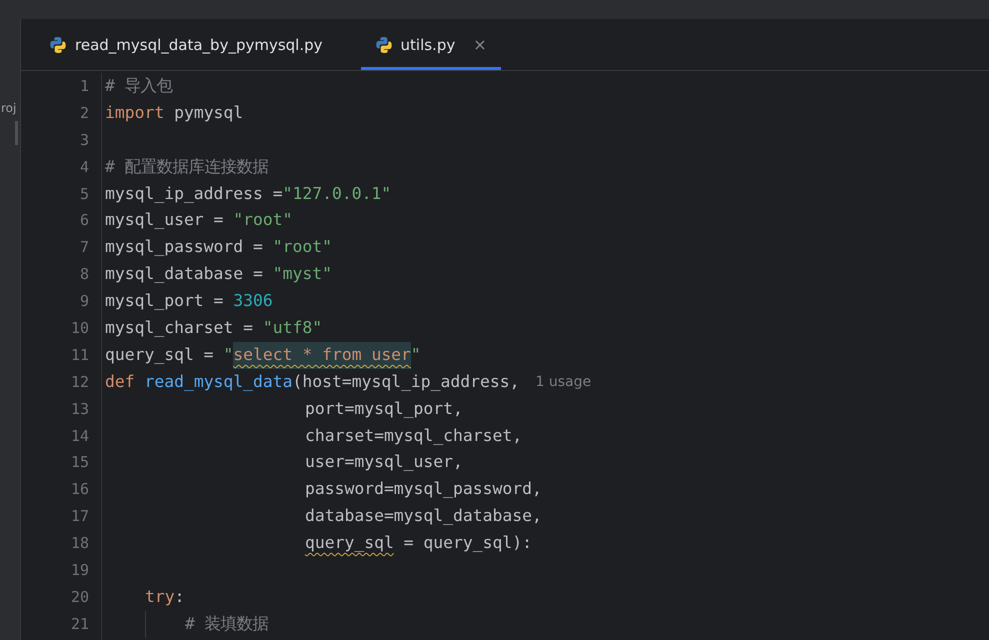 This screenshot has height=640, width=989. What do you see at coordinates (84, 113) in the screenshot?
I see `line-number: 2` at bounding box center [84, 113].